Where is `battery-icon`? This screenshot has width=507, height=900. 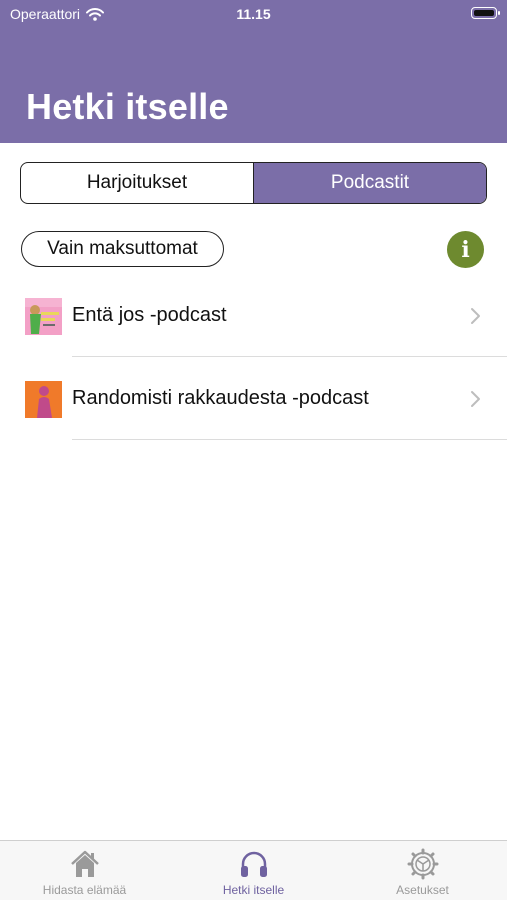
battery-icon is located at coordinates (485, 13).